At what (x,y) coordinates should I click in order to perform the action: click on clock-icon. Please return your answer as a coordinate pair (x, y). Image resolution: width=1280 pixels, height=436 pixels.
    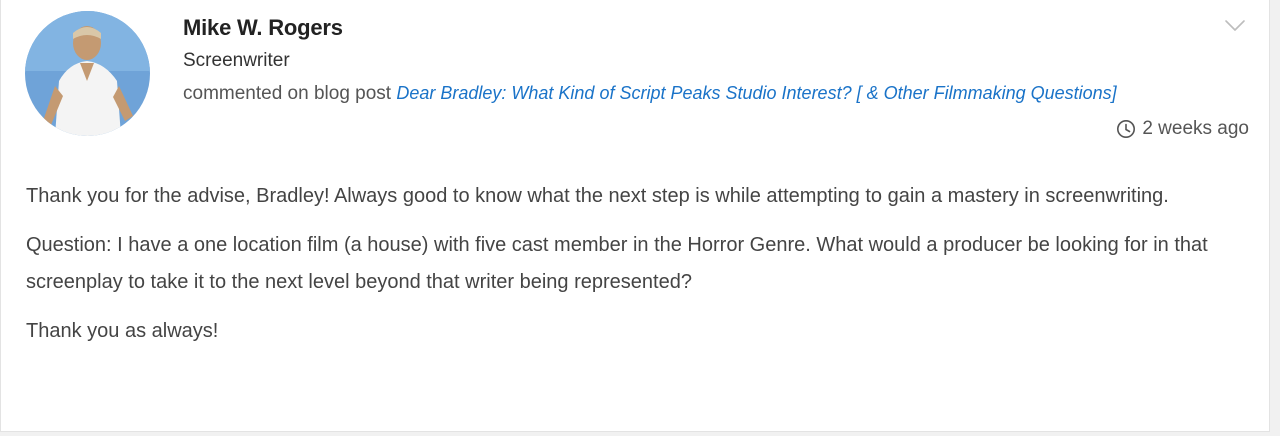
    Looking at the image, I should click on (1126, 129).